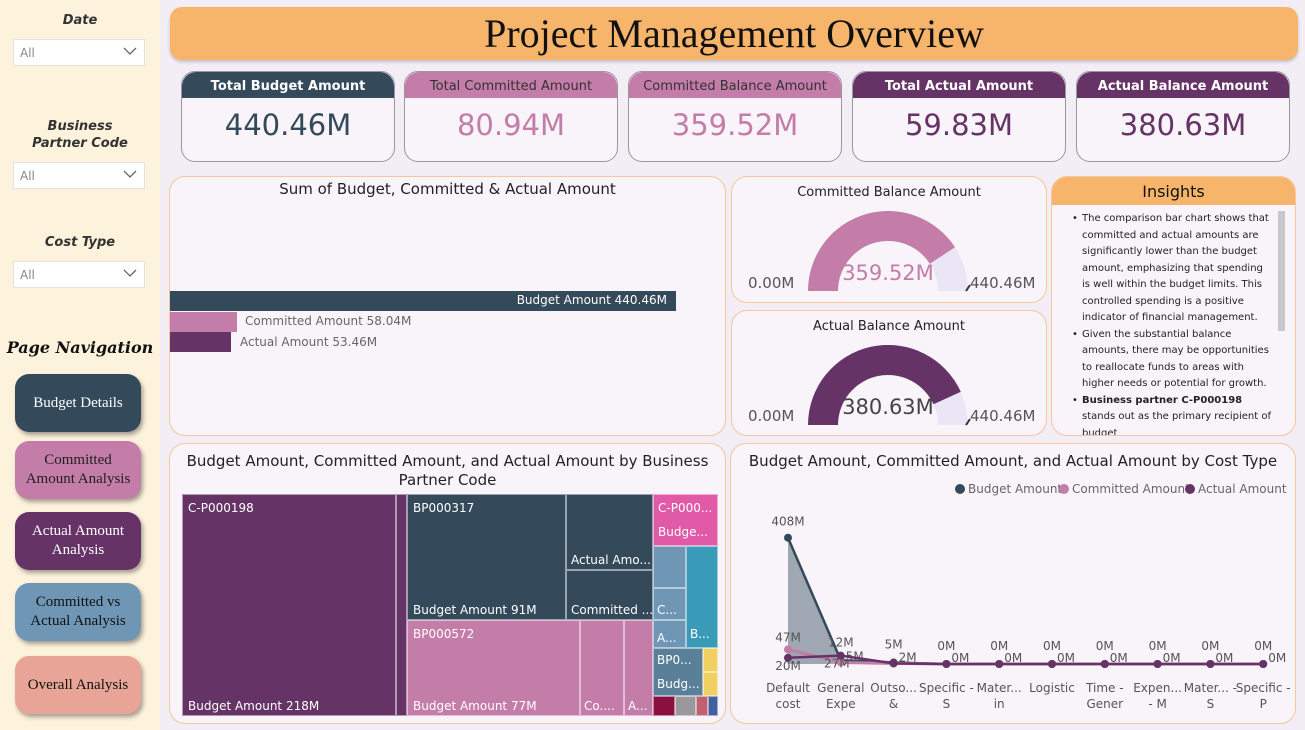 This screenshot has height=730, width=1305. What do you see at coordinates (27, 53) in the screenshot?
I see `date-filter-value: All` at bounding box center [27, 53].